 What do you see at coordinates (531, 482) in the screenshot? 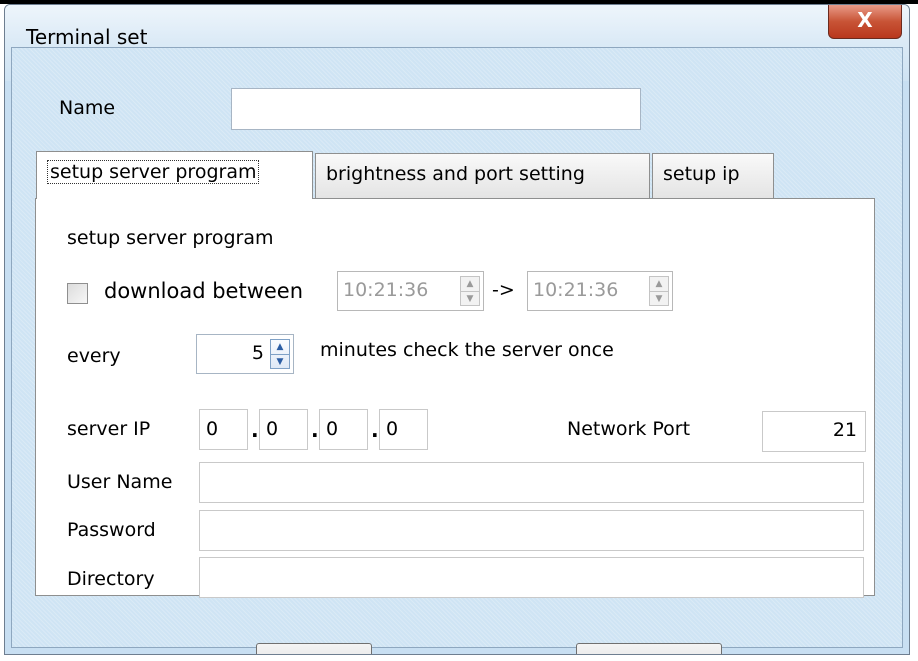
I see `user-name-input` at bounding box center [531, 482].